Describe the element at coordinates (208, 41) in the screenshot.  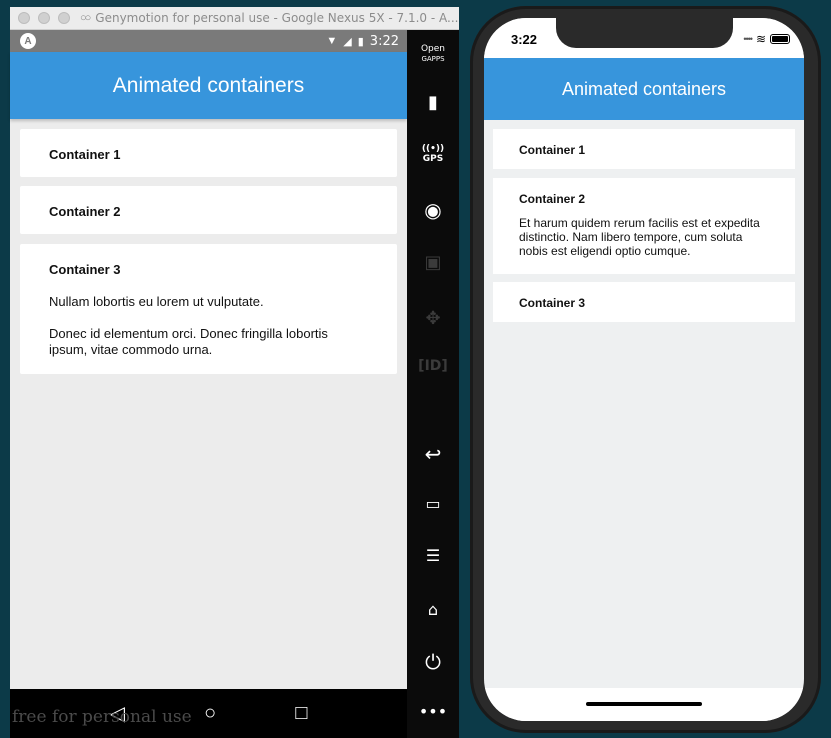
I see `android-status-bar: A ▼ ◢ ▮ 3:22` at that location.